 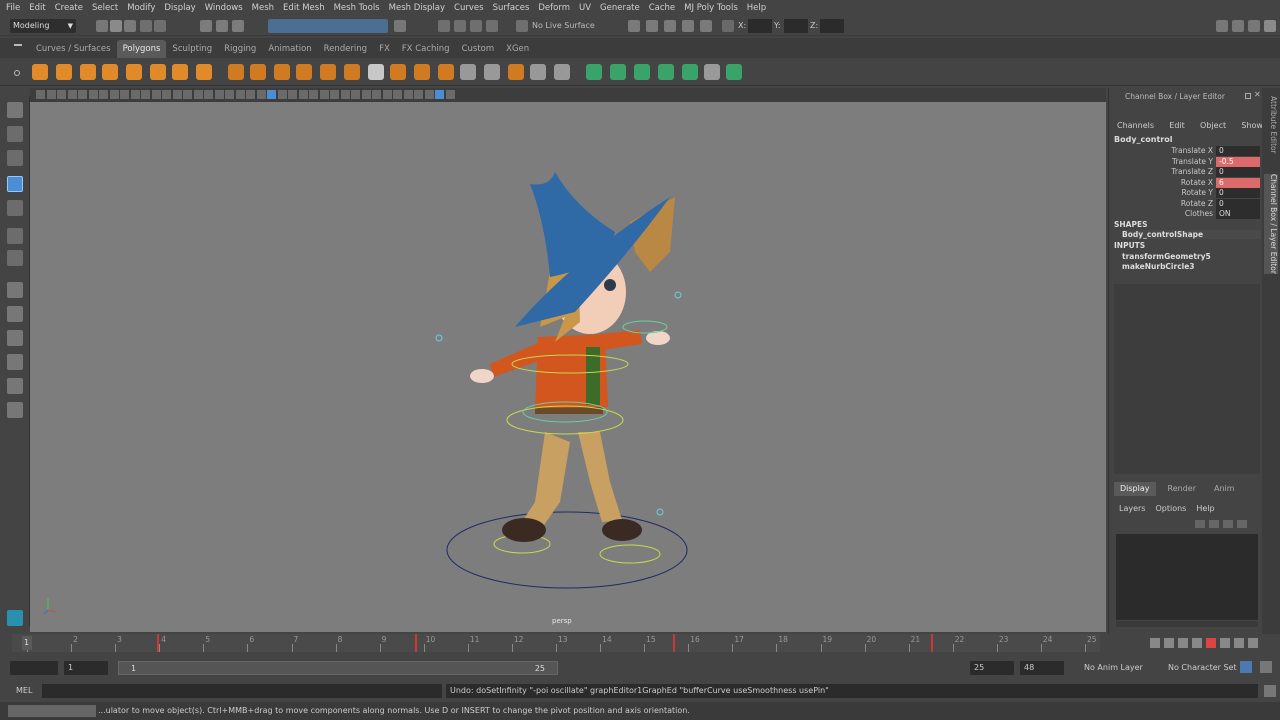 What do you see at coordinates (15, 386) in the screenshot?
I see `persp-graph-layout-icon` at bounding box center [15, 386].